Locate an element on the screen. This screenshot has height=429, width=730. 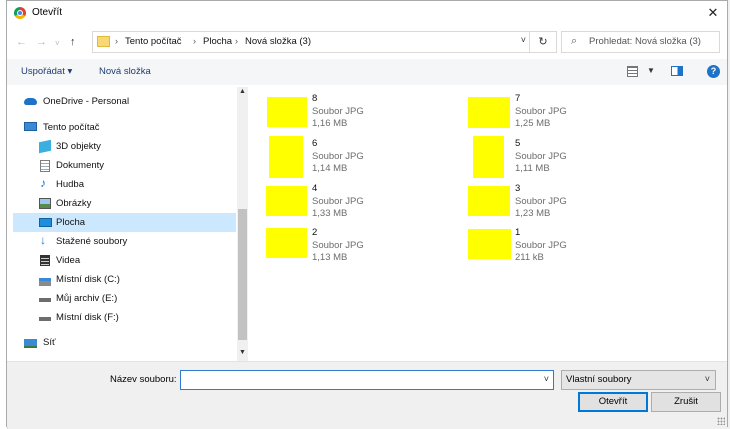
preview-pane-icon is located at coordinates (677, 71).